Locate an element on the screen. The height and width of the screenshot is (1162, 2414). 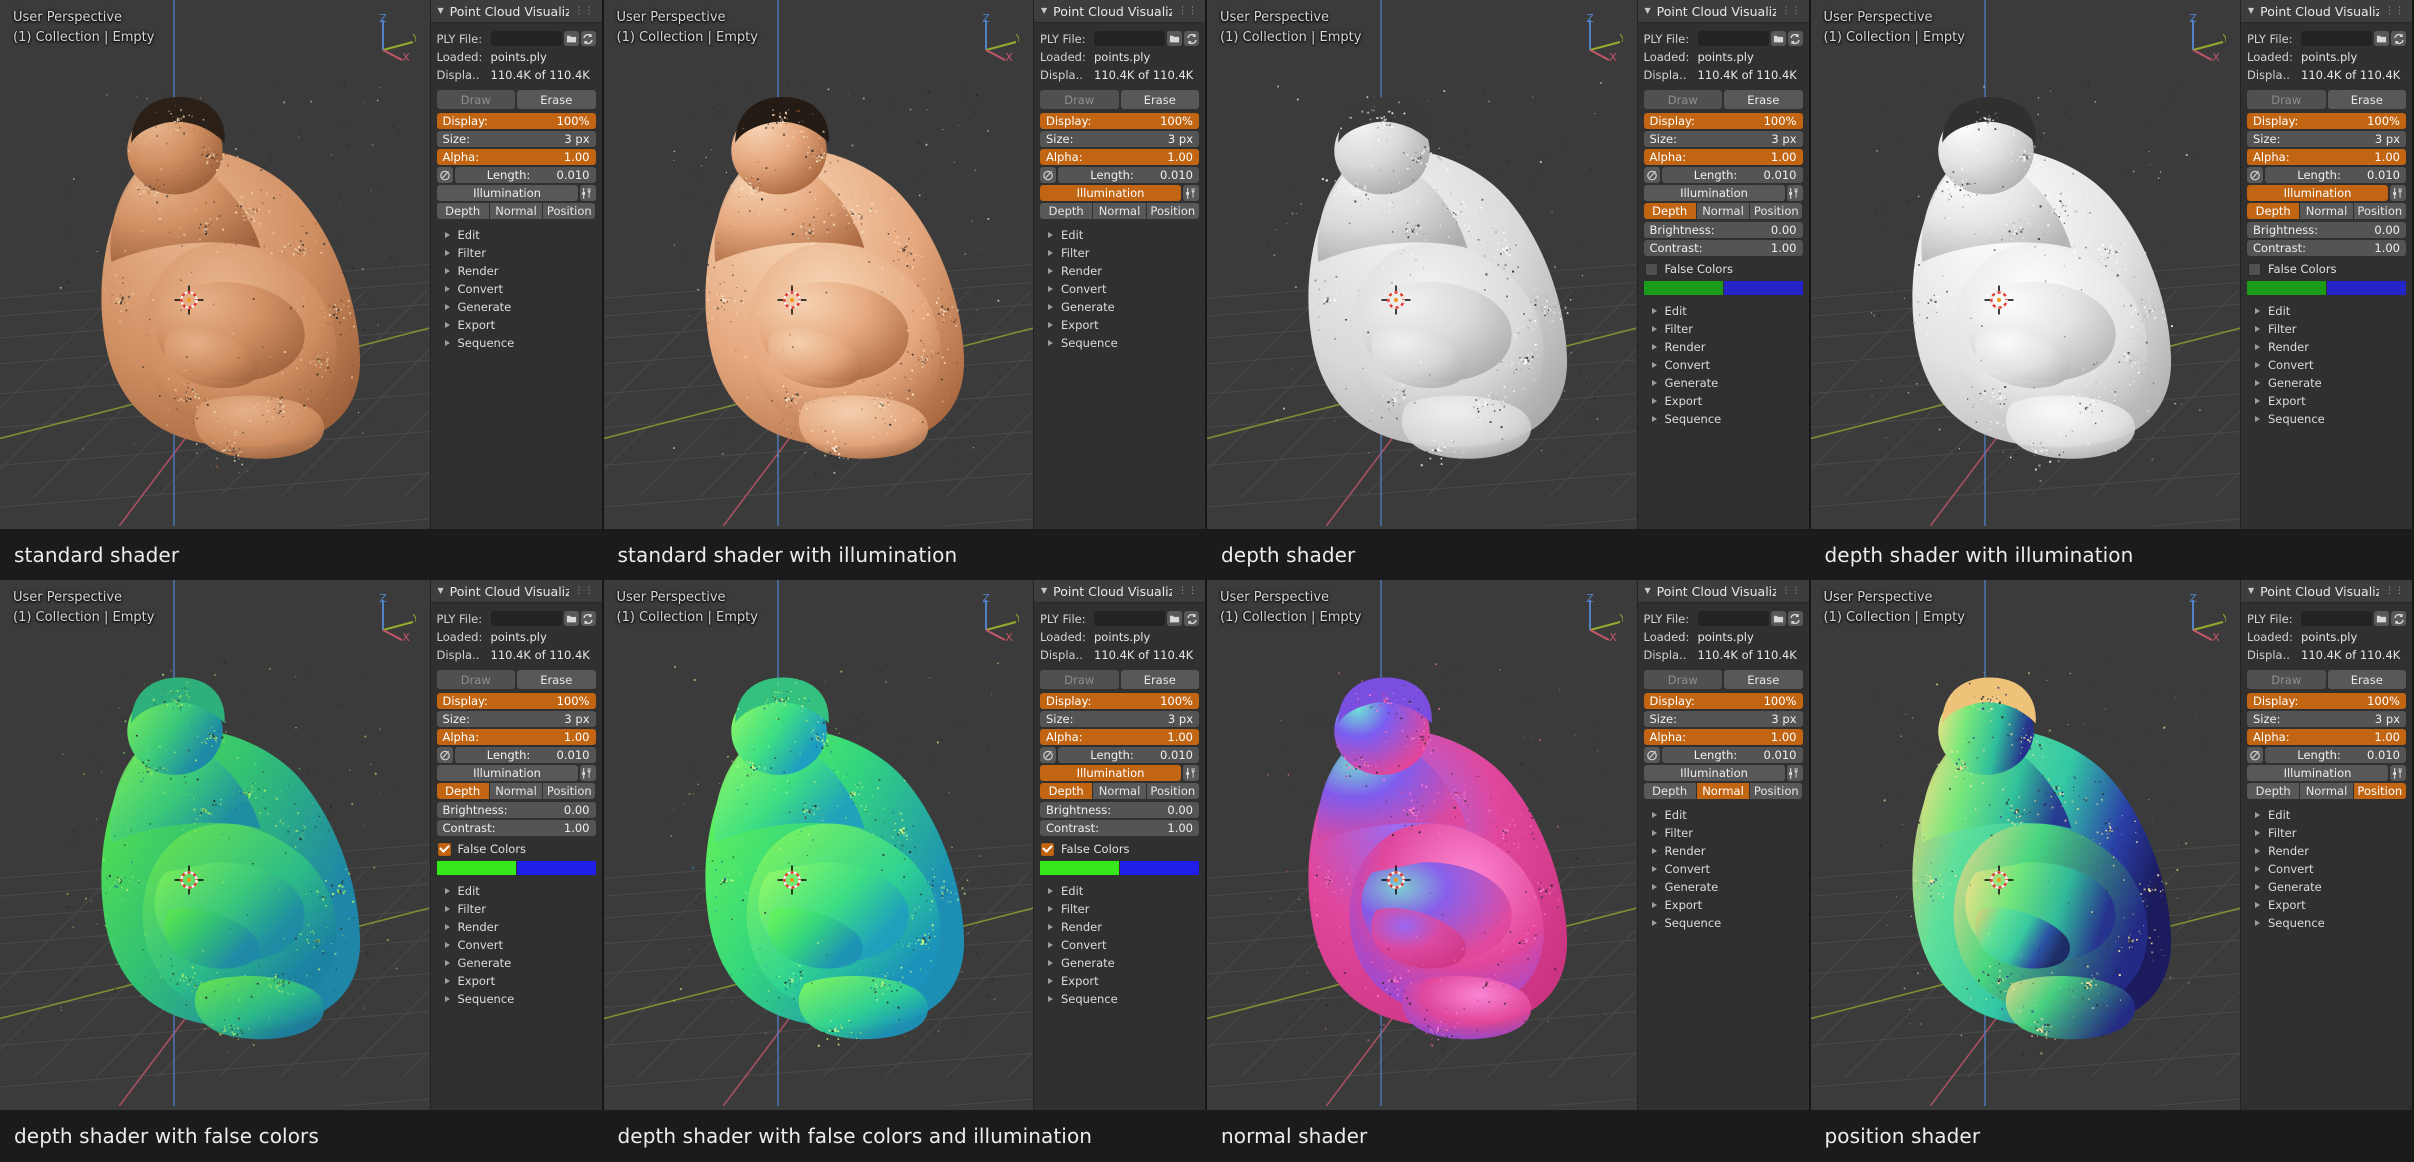
false-colors-row: False Colors is located at coordinates (1723, 269).